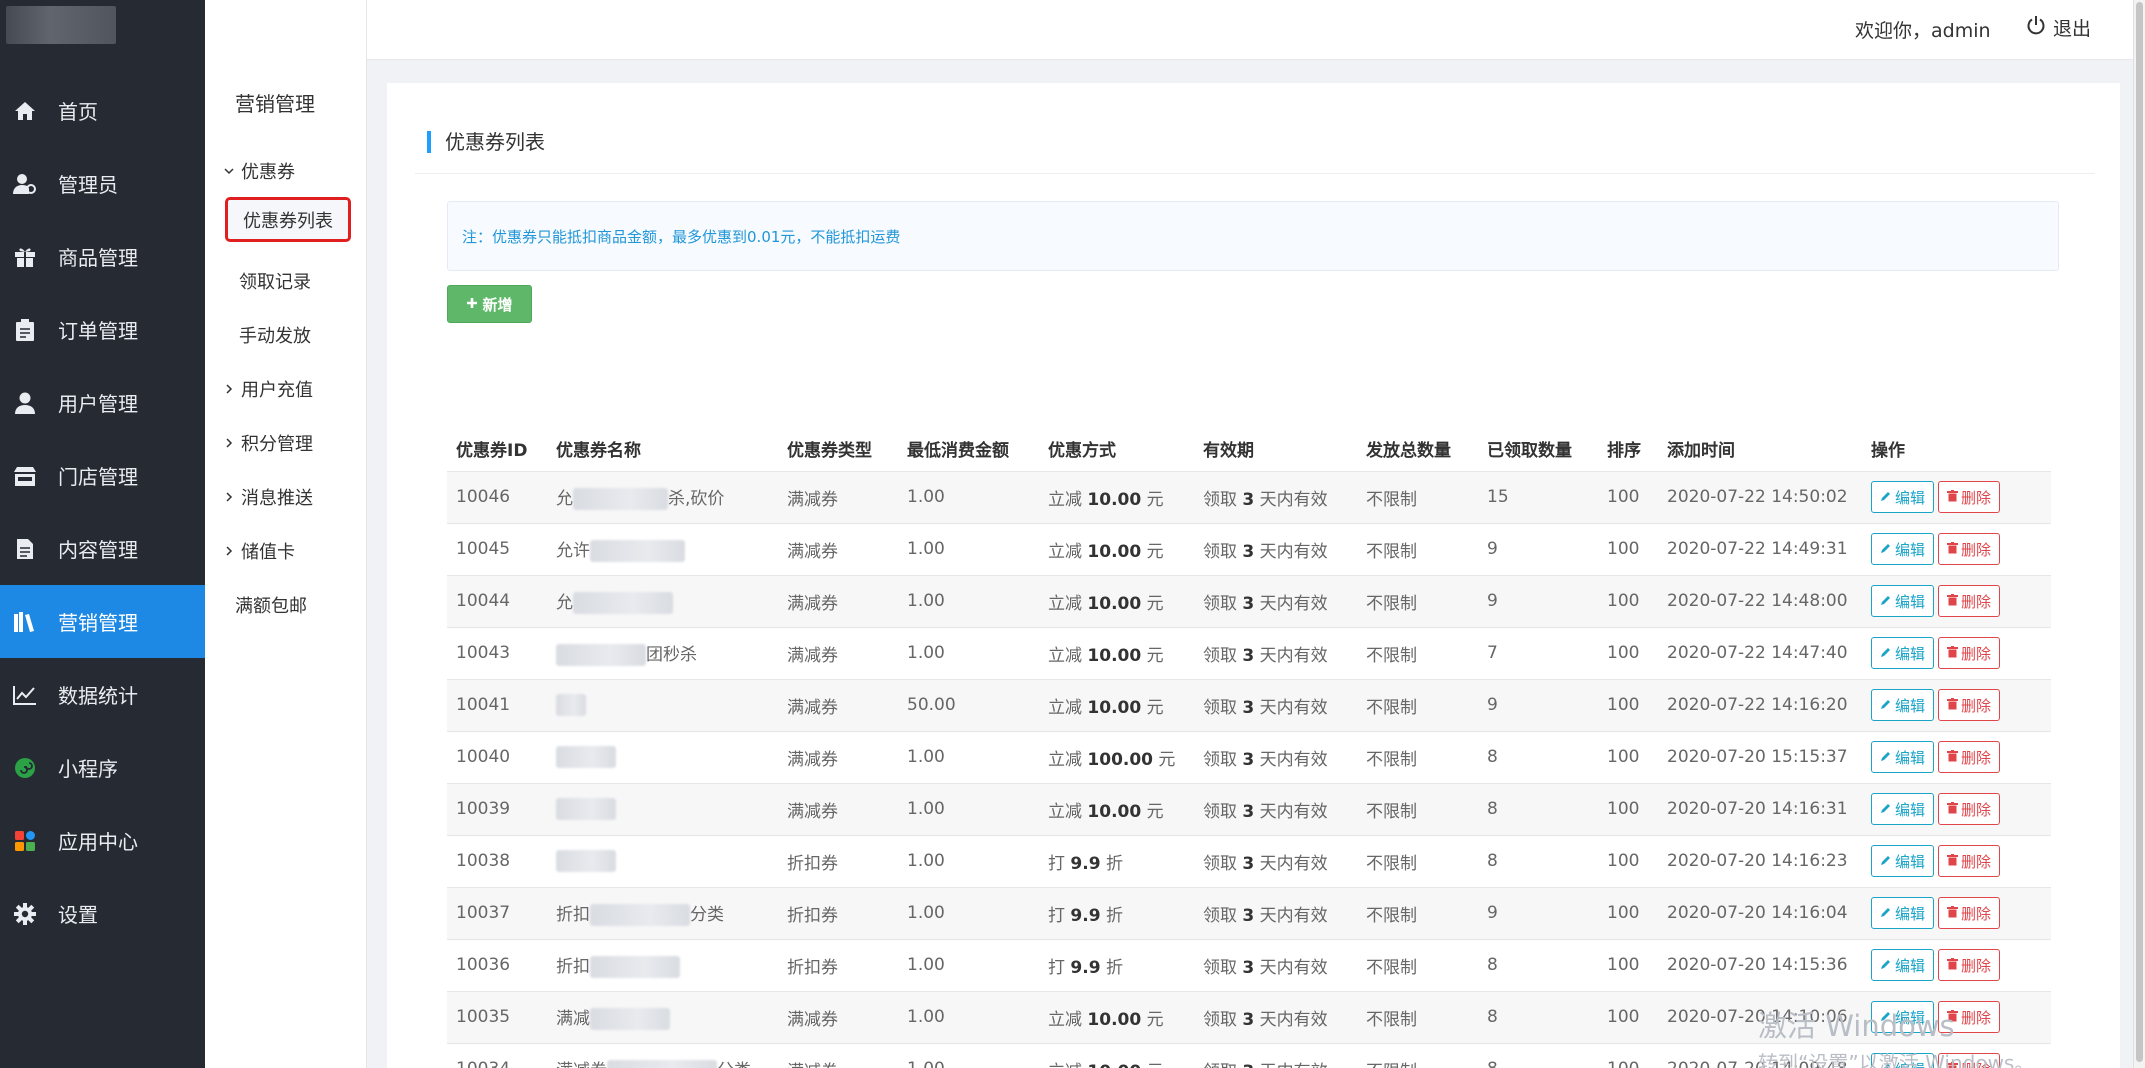 This screenshot has height=1068, width=2145. Describe the element at coordinates (102, 840) in the screenshot. I see `sidebar-item-10: 应用中心` at that location.